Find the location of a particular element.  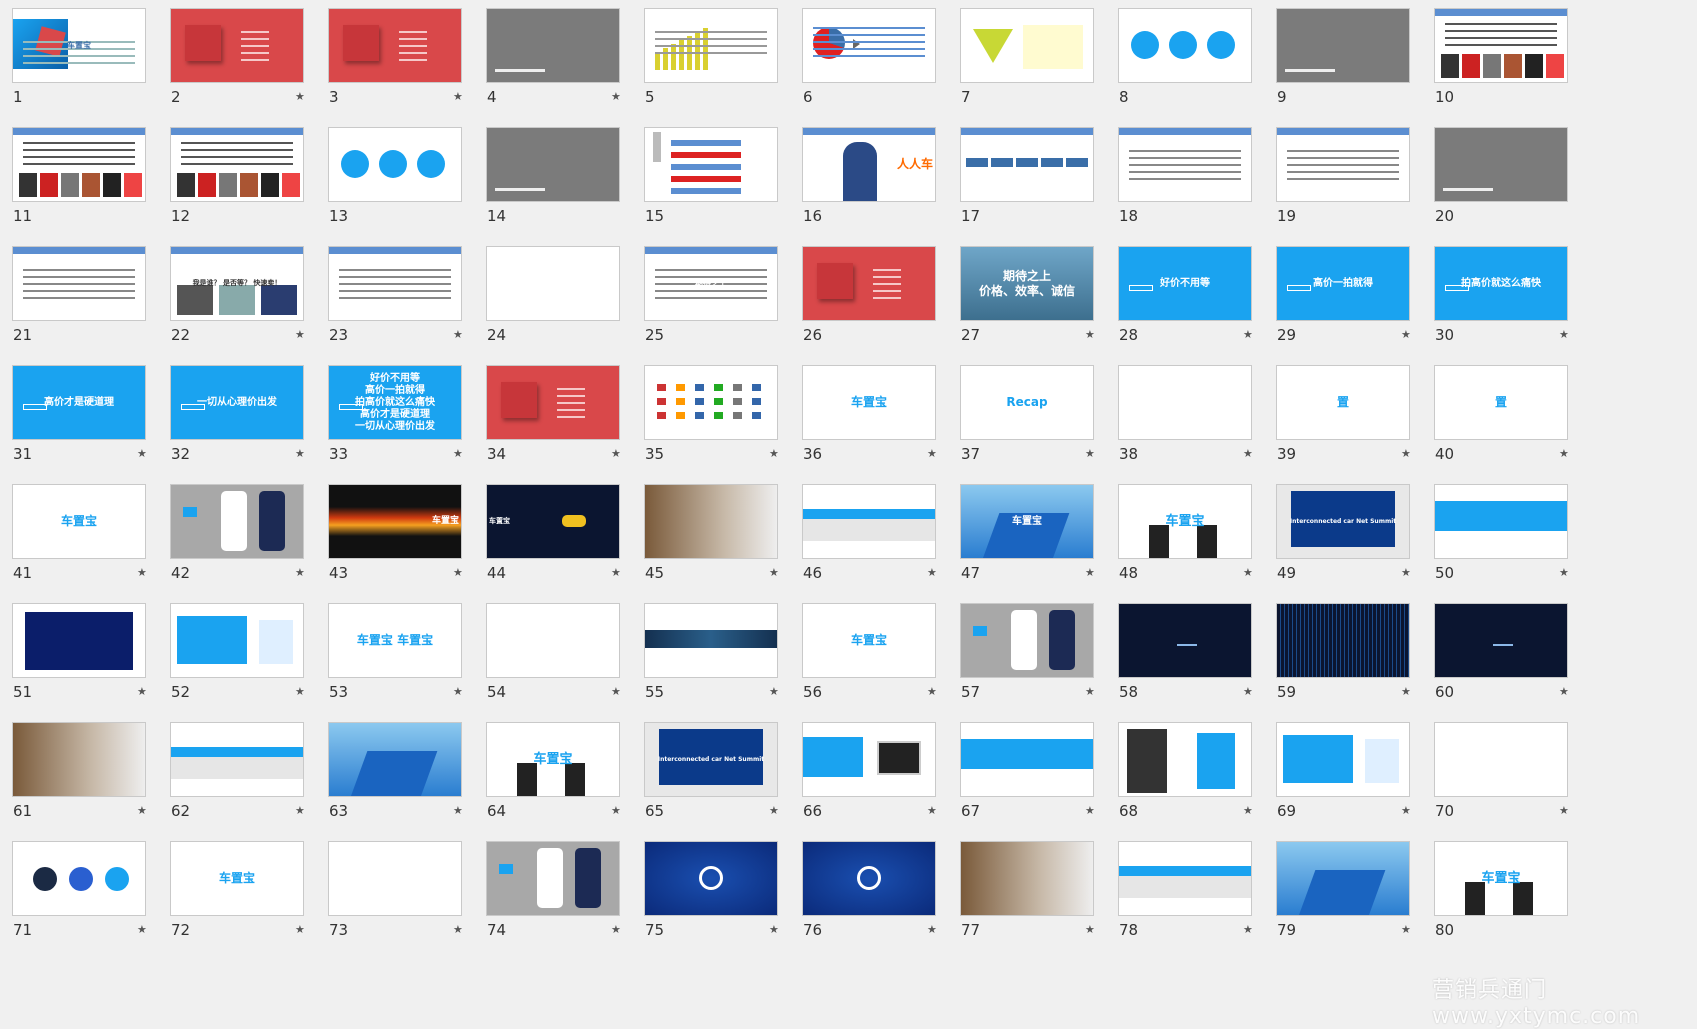

slide-thumbnail-46: 46 ★ is located at coordinates (870, 538).